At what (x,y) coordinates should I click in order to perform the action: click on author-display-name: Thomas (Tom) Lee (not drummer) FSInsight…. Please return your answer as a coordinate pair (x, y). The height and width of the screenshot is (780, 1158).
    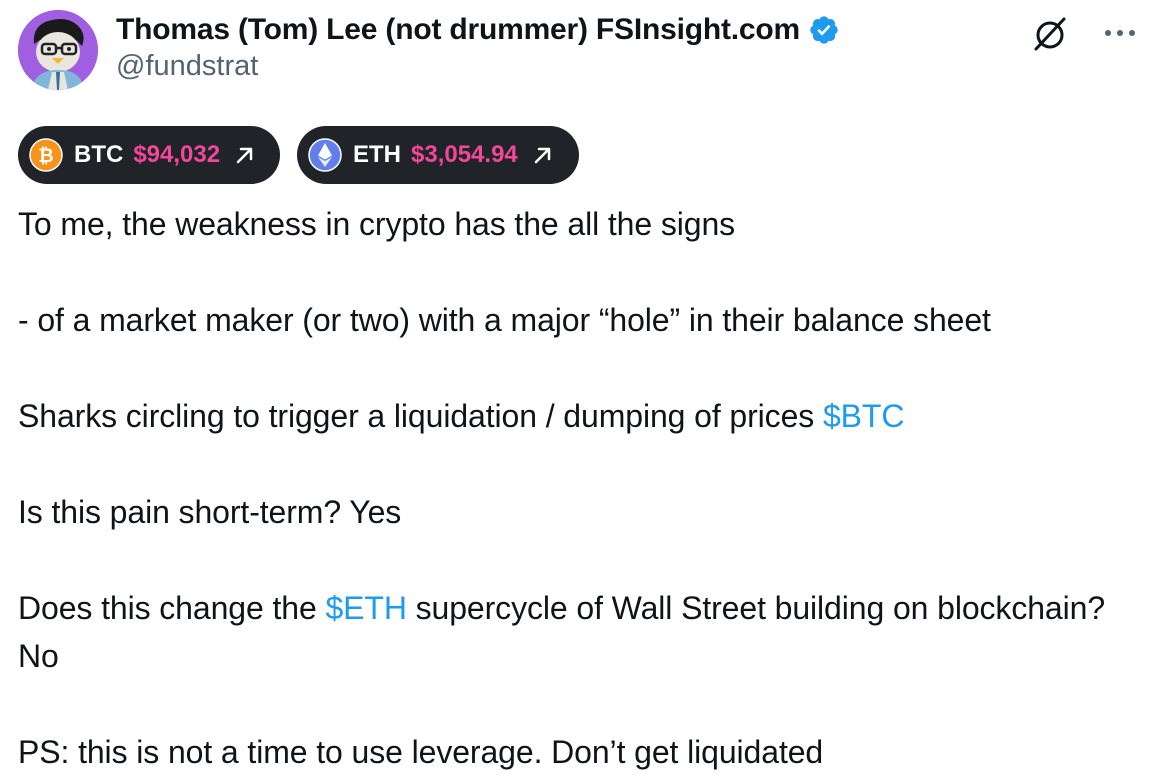
    Looking at the image, I should click on (458, 30).